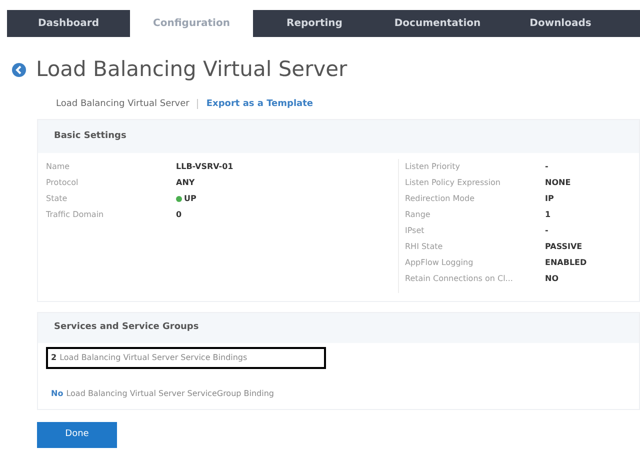 Image resolution: width=640 pixels, height=455 pixels. What do you see at coordinates (190, 199) in the screenshot?
I see `field-value: UP` at bounding box center [190, 199].